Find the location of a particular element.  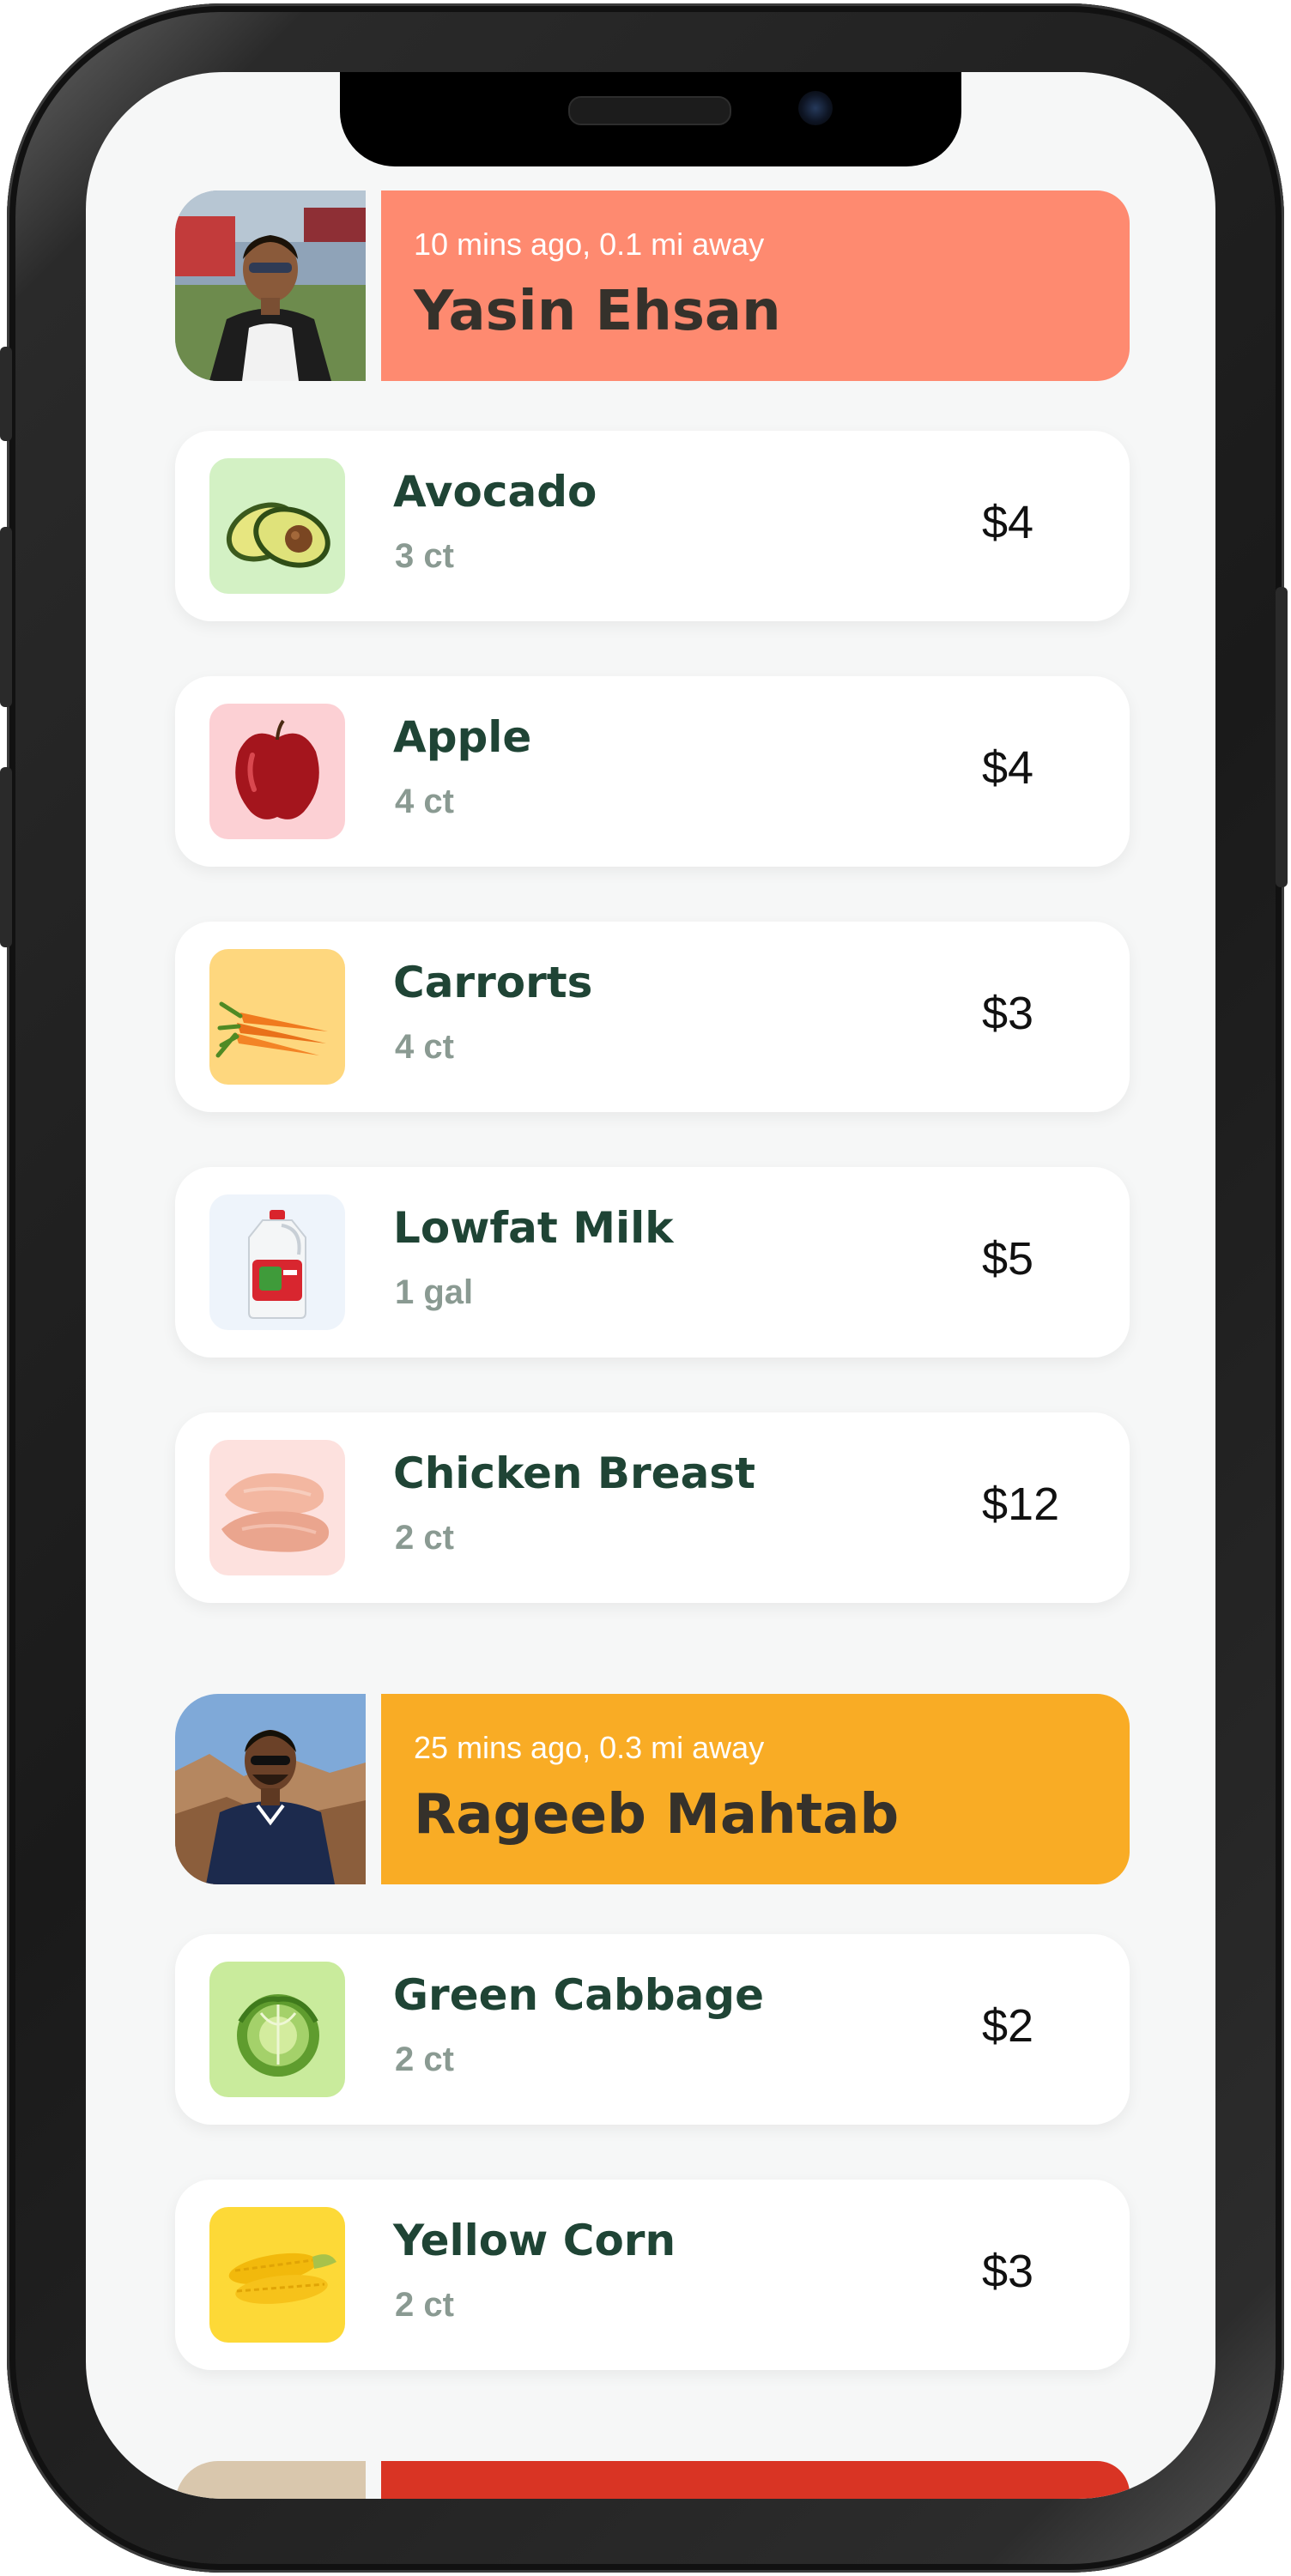

item-name: Apple is located at coordinates (463, 737).